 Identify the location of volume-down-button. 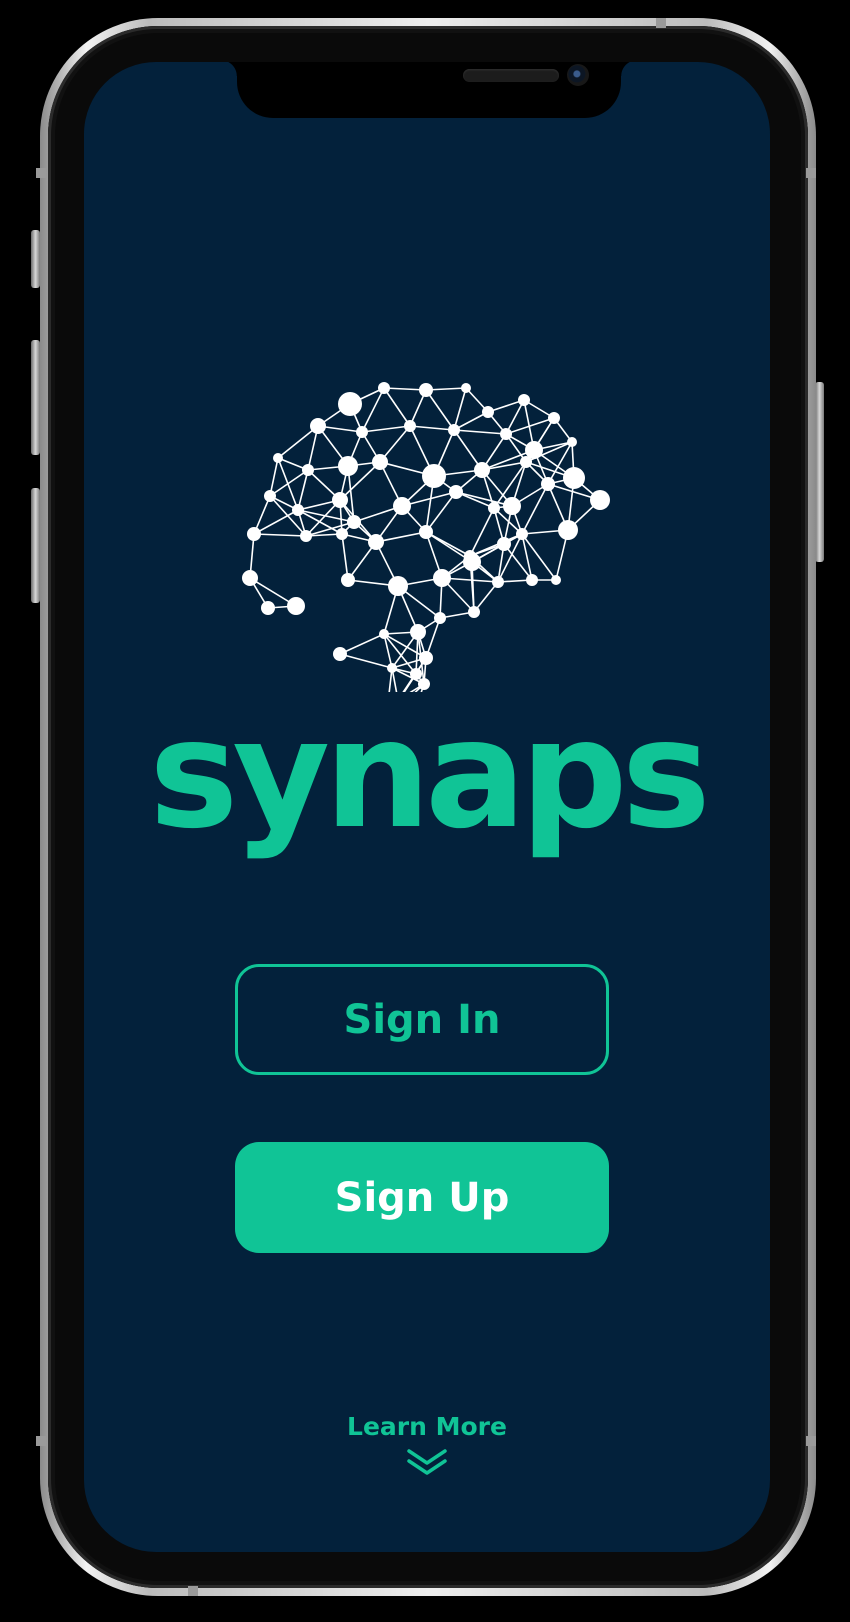
(35, 545).